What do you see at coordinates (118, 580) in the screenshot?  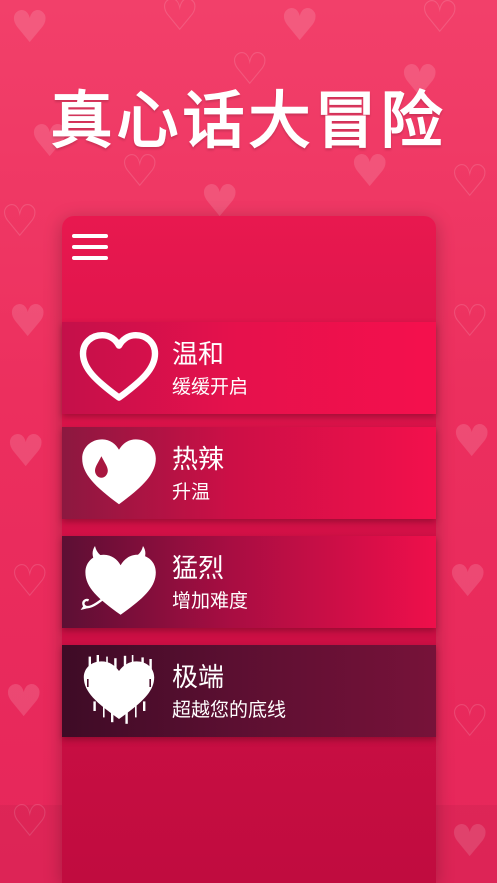 I see `devil-heart-icon` at bounding box center [118, 580].